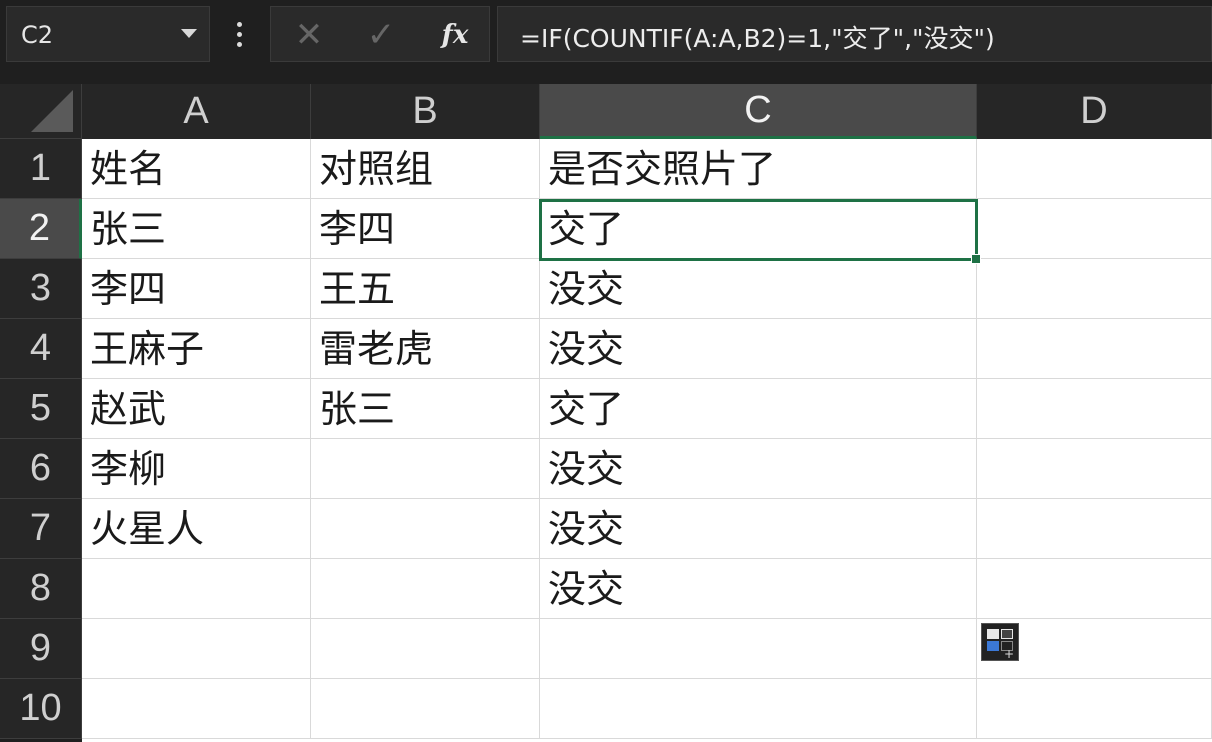  I want to click on cell-b3: 王五, so click(425, 289).